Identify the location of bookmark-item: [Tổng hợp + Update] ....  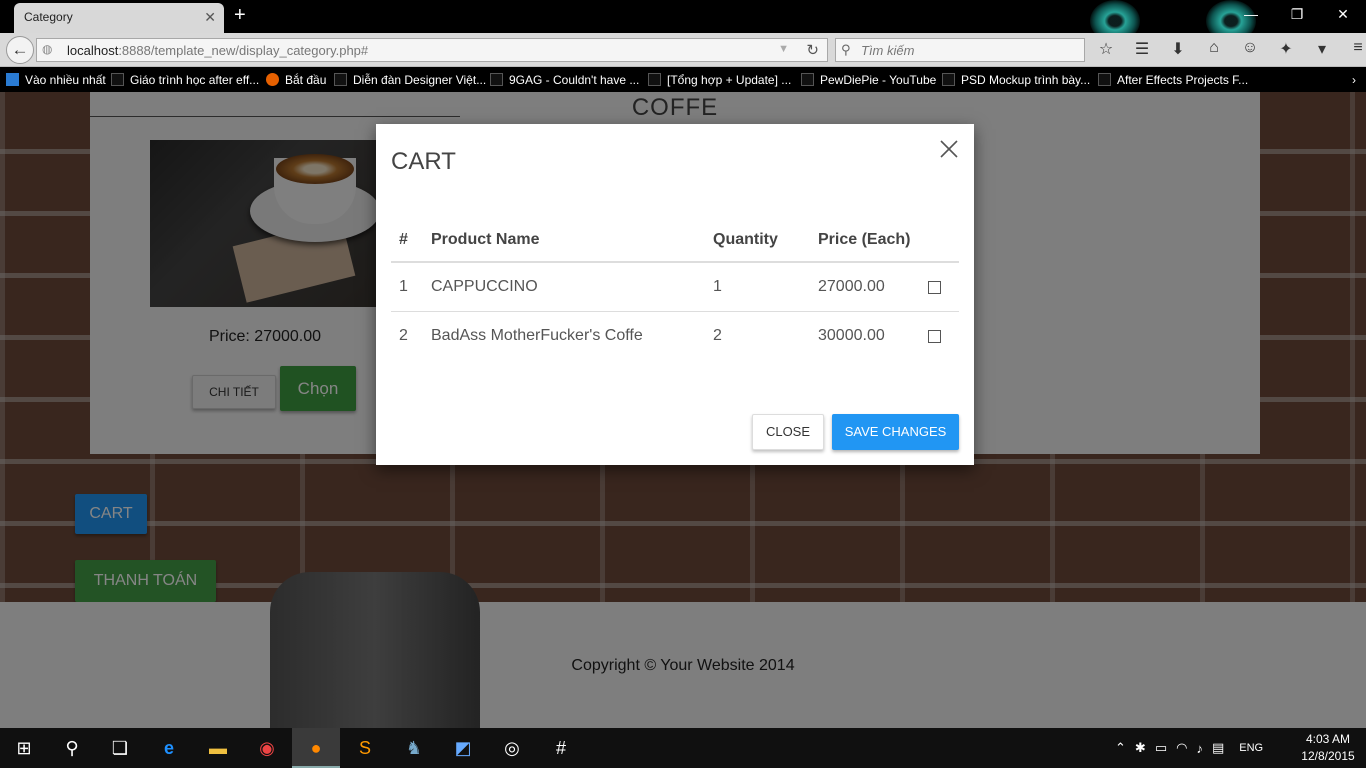
(719, 80).